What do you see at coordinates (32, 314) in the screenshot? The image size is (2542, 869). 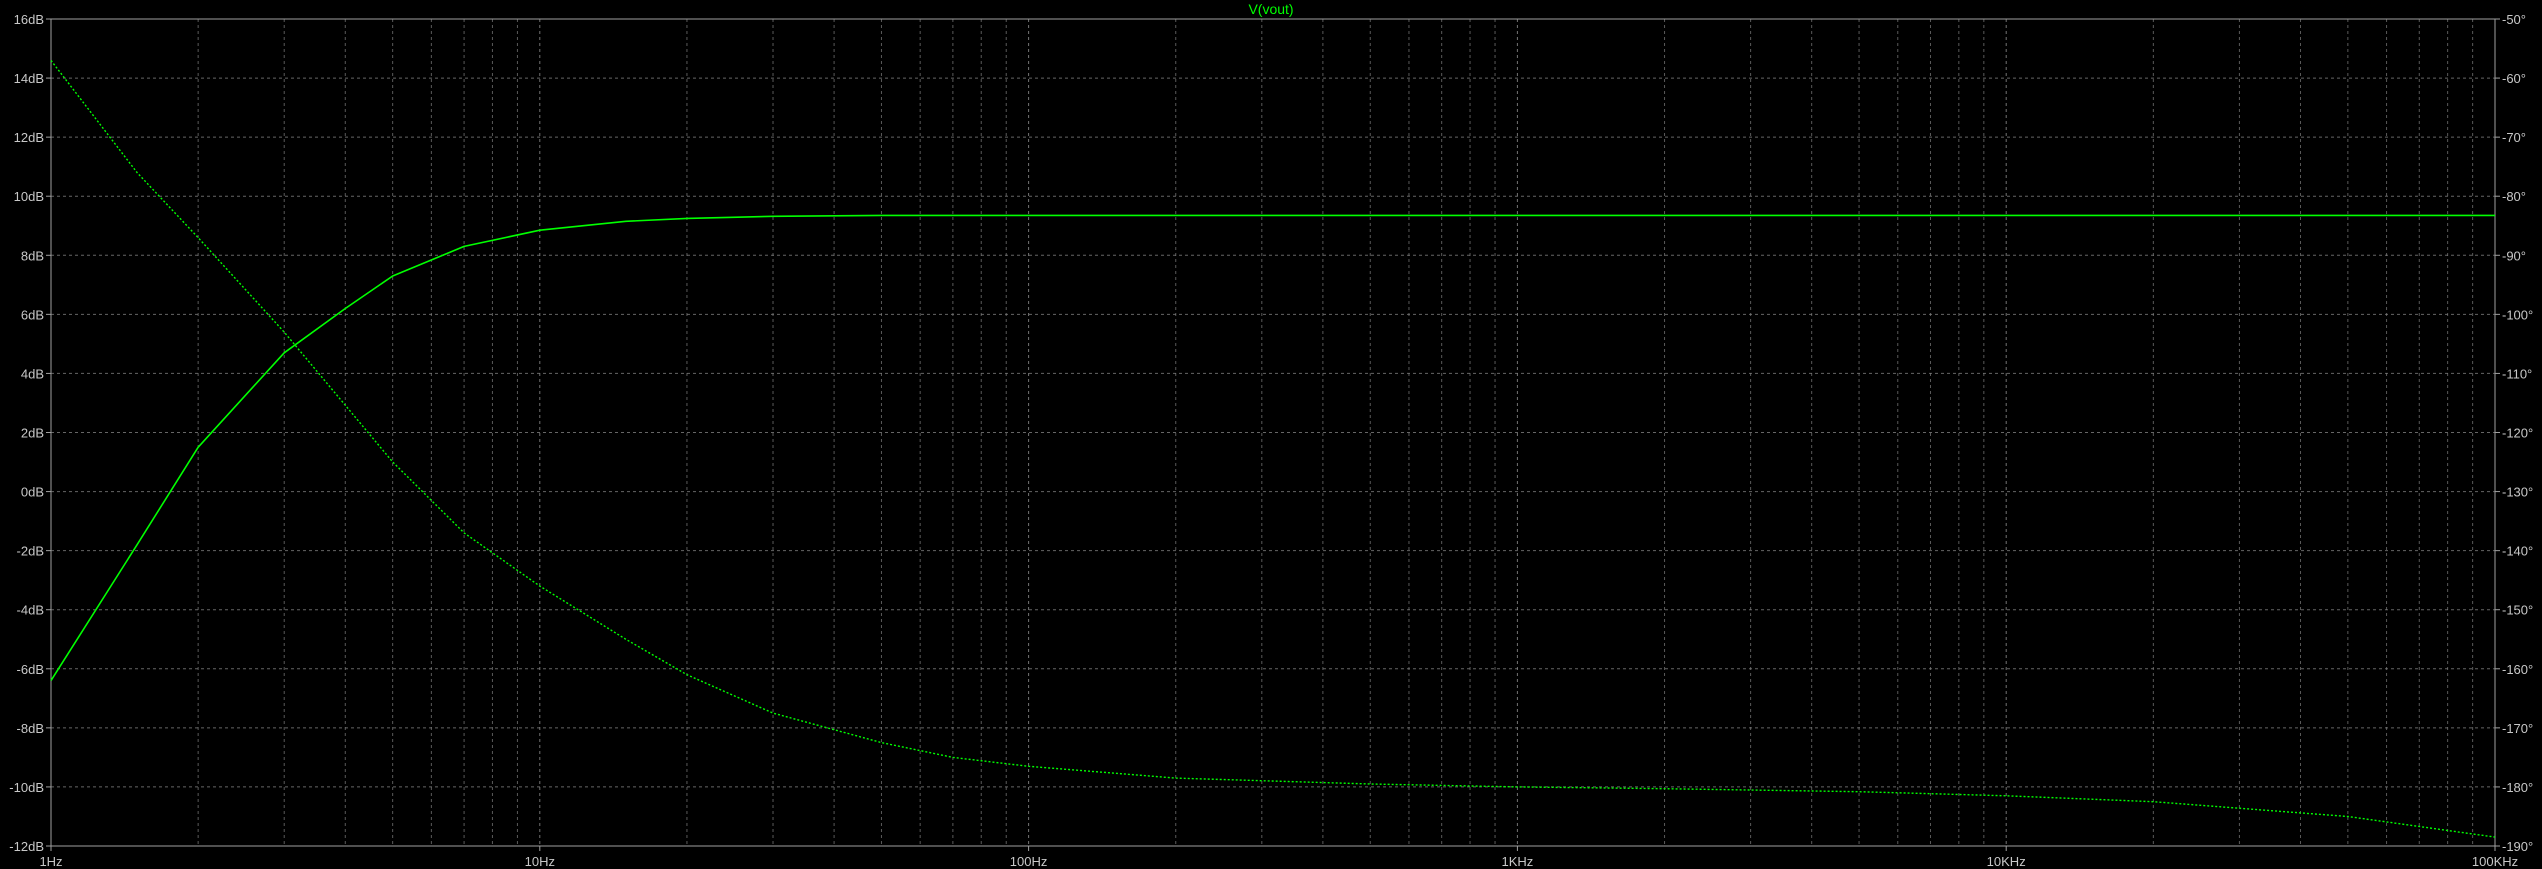 I see `y-left-tick-label: 6dB` at bounding box center [32, 314].